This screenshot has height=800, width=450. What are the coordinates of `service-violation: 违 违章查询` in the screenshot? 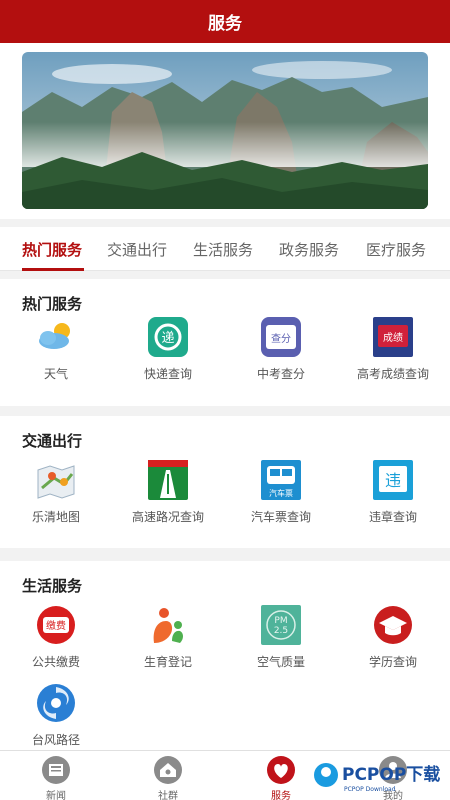 It's located at (393, 491).